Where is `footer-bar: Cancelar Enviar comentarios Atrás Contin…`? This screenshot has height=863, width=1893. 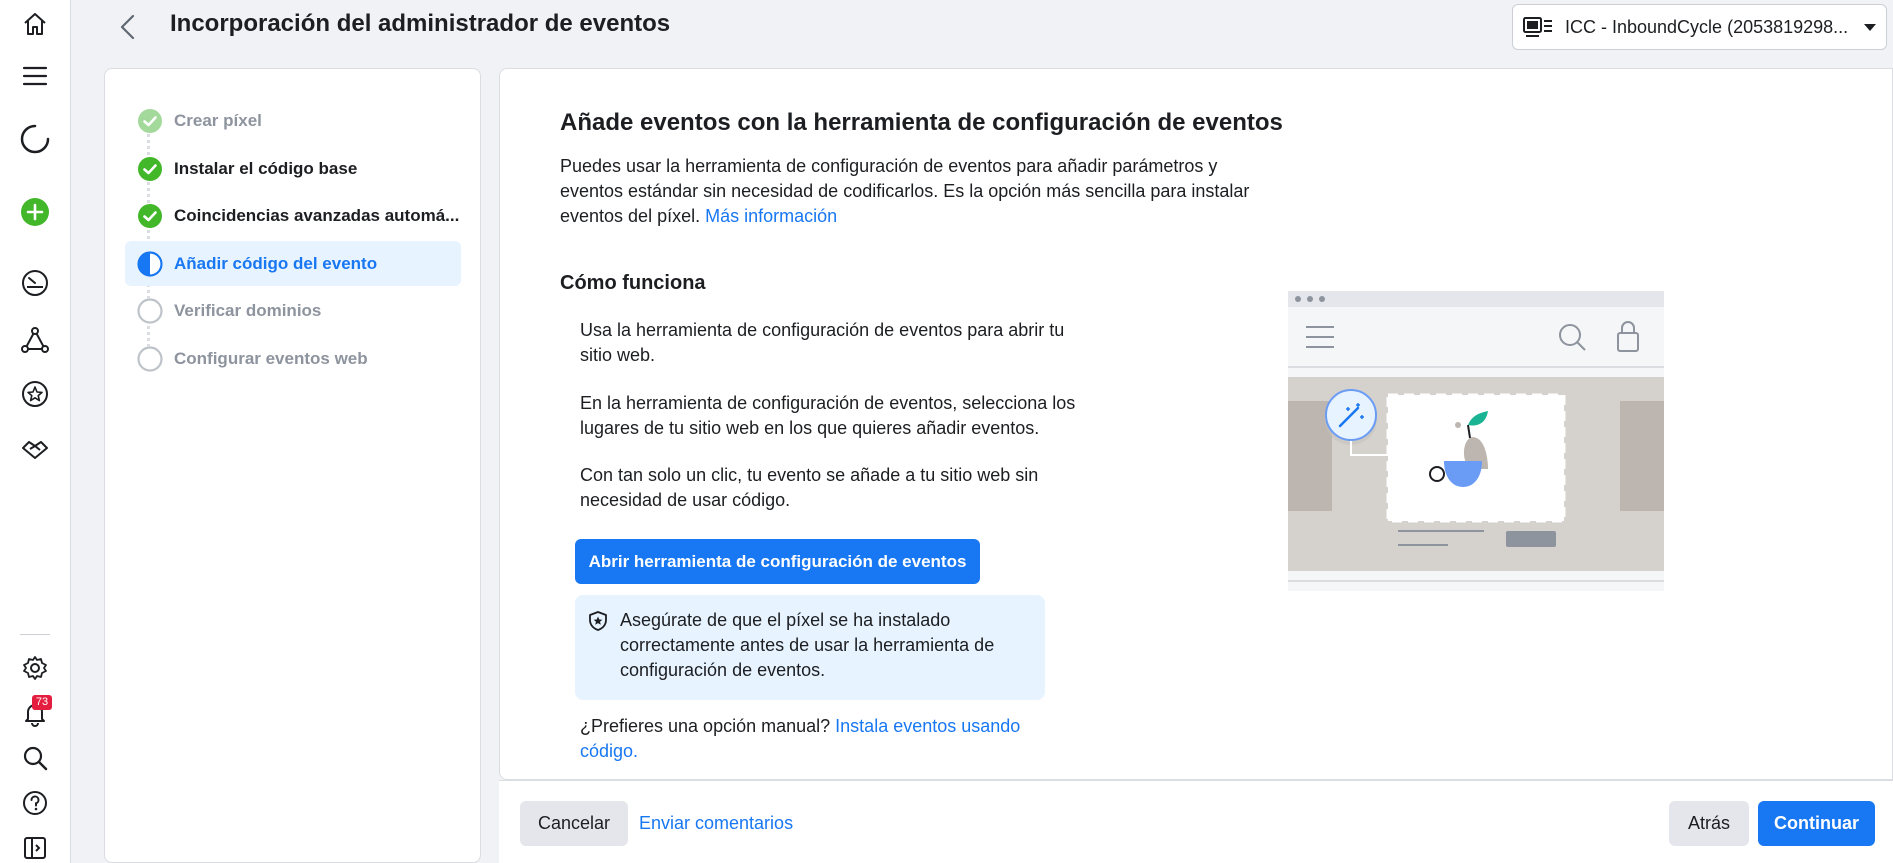 footer-bar: Cancelar Enviar comentarios Atrás Contin… is located at coordinates (1196, 821).